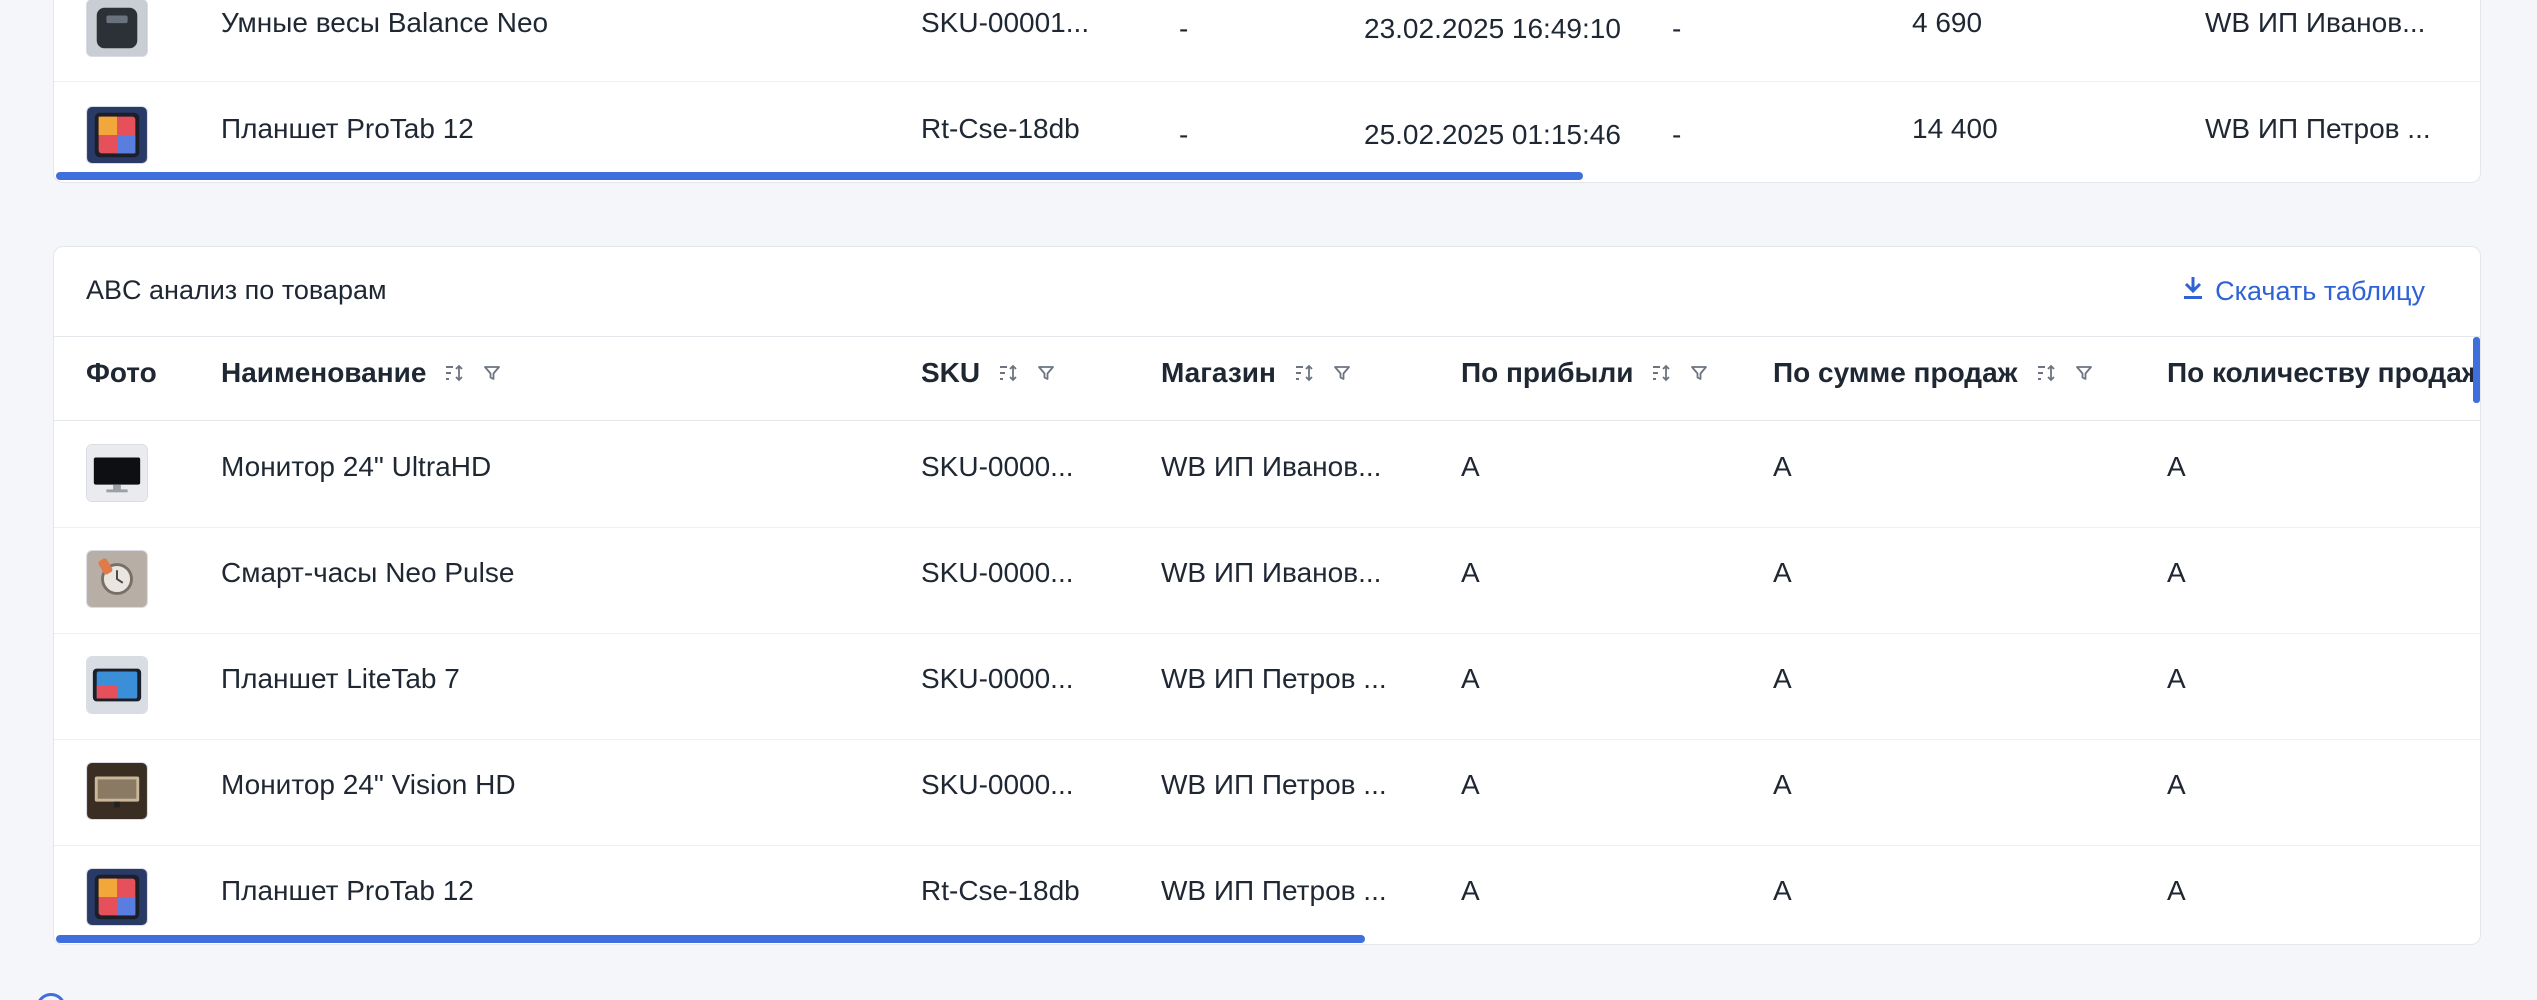 Image resolution: width=2537 pixels, height=1000 pixels. Describe the element at coordinates (2320, 291) in the screenshot. I see `download-label: Скачать таблицу` at that location.